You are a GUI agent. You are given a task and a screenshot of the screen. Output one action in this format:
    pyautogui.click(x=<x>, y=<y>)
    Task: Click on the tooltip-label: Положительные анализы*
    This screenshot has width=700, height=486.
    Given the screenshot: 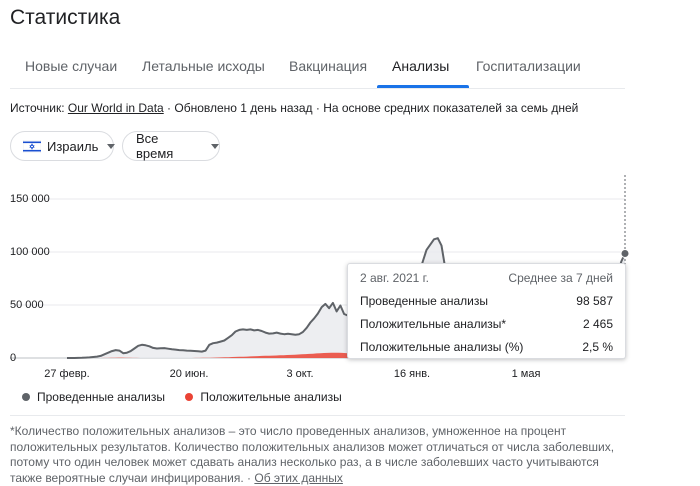 What is the action you would take?
    pyautogui.click(x=433, y=324)
    